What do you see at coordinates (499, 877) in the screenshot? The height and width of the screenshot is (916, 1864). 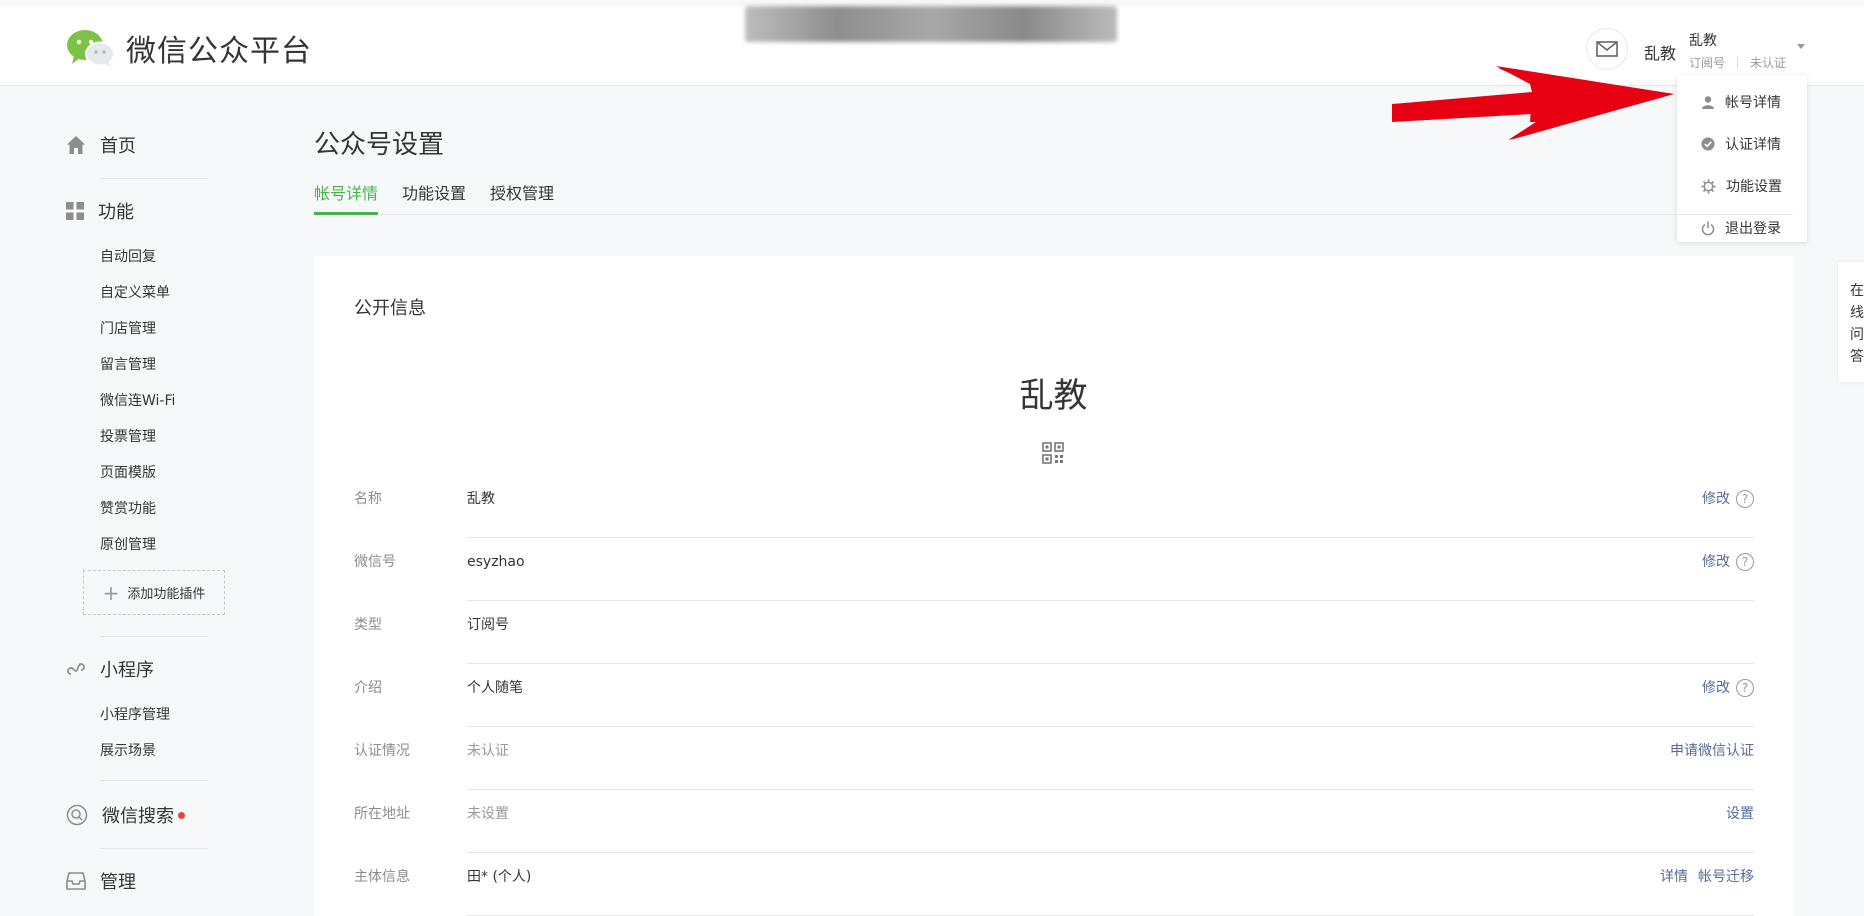 I see `row-value: 田* (个人)` at bounding box center [499, 877].